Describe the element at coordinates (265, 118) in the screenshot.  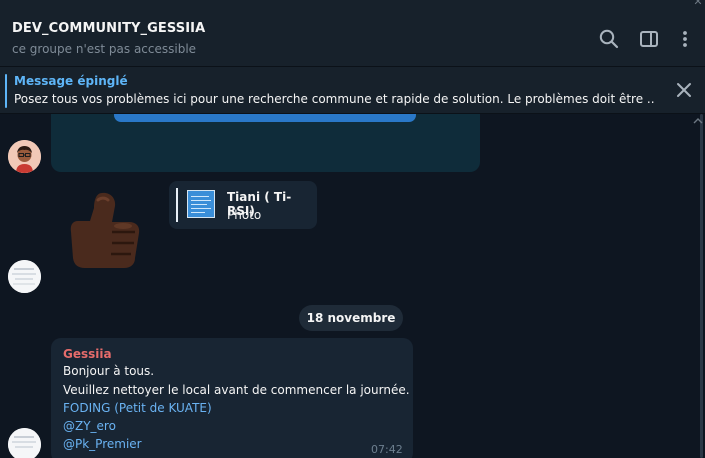
I see `media-action-button` at that location.